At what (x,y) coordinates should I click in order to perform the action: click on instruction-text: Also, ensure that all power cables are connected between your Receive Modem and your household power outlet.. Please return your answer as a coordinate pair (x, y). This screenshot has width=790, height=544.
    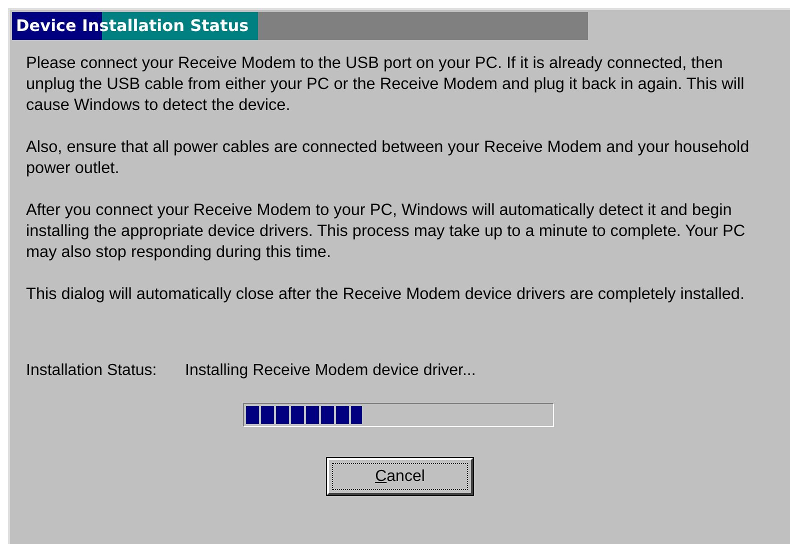
    Looking at the image, I should click on (388, 158).